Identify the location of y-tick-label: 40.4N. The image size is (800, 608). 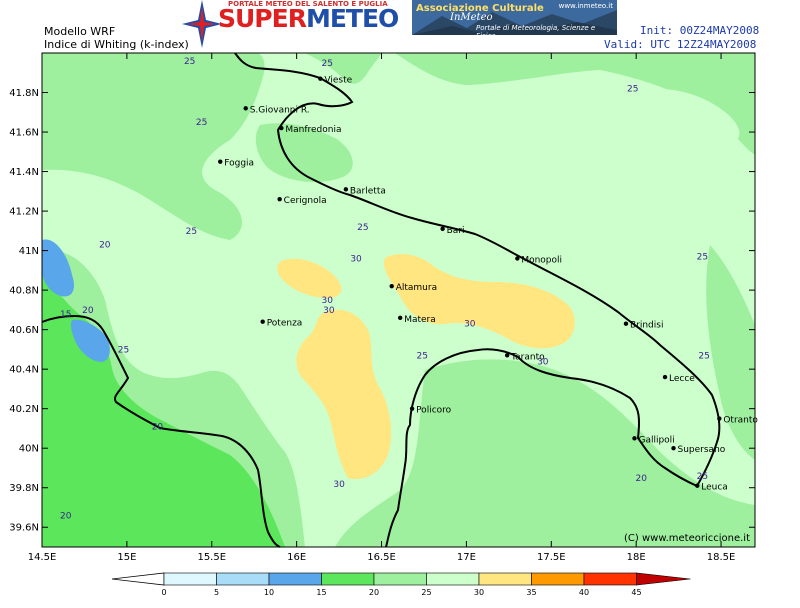
(24, 370).